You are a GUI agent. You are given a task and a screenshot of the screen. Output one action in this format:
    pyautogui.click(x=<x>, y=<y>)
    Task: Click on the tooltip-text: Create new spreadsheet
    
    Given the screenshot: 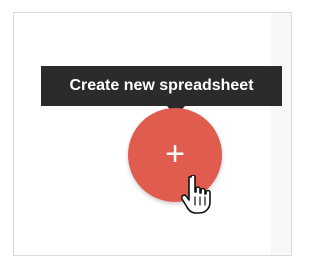 What is the action you would take?
    pyautogui.click(x=161, y=85)
    